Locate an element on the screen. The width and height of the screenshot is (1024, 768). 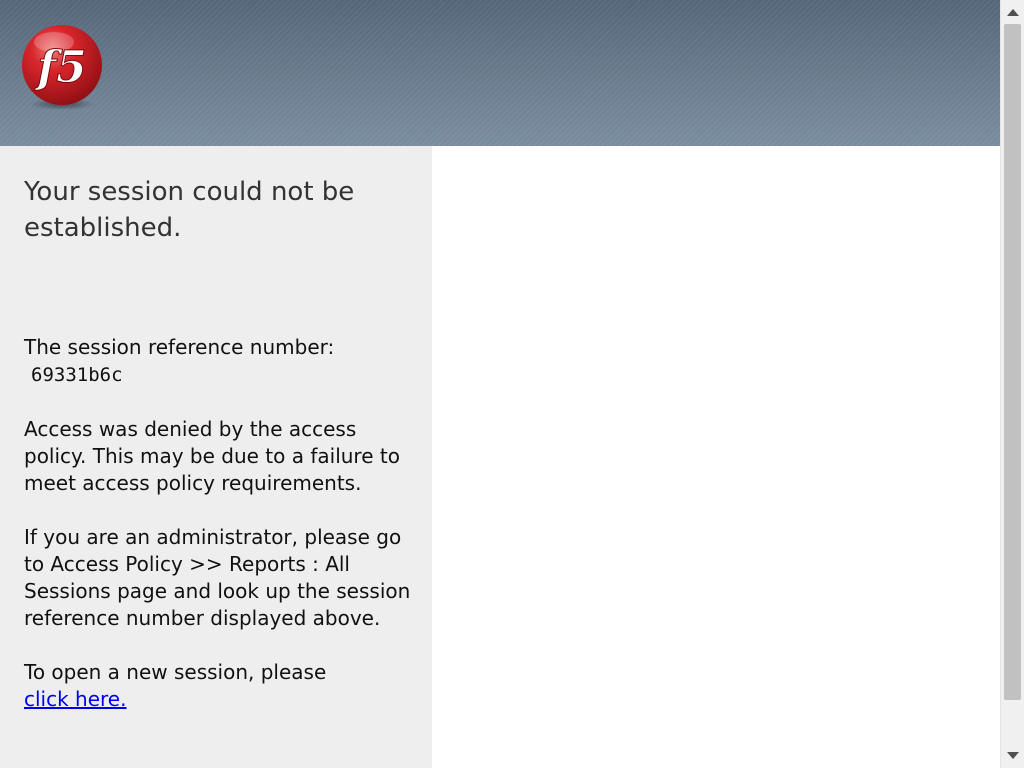
session-reference-number: 69331b6c is located at coordinates (77, 375).